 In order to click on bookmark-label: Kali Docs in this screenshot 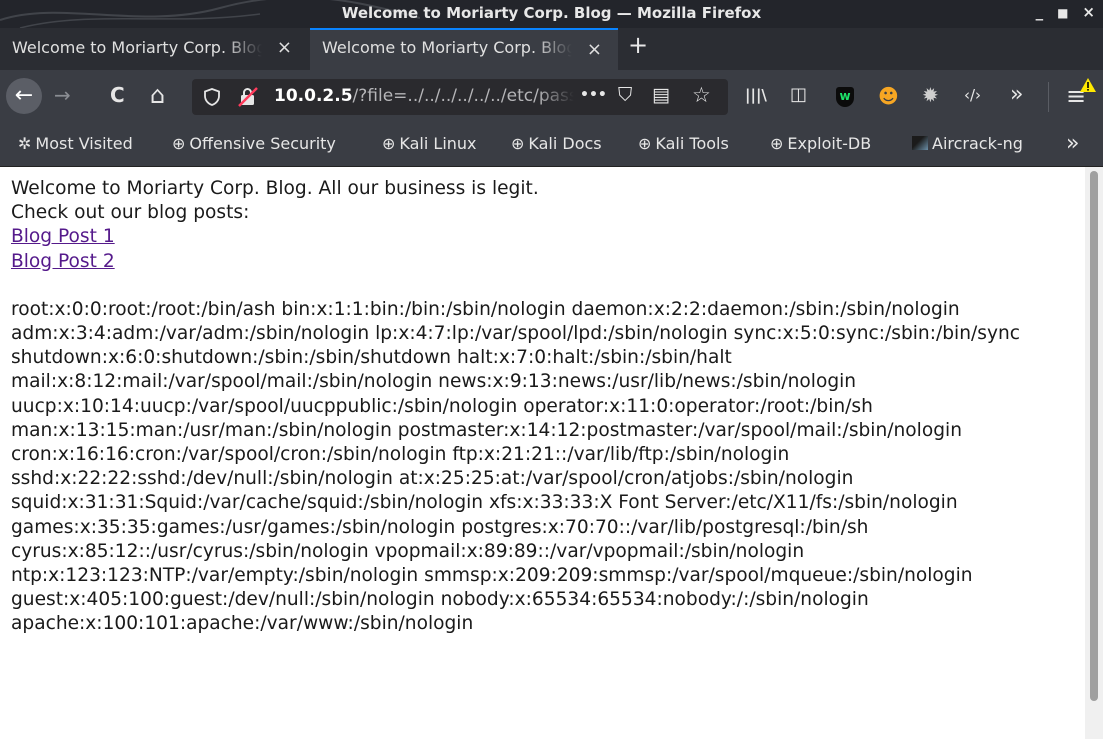, I will do `click(565, 143)`.